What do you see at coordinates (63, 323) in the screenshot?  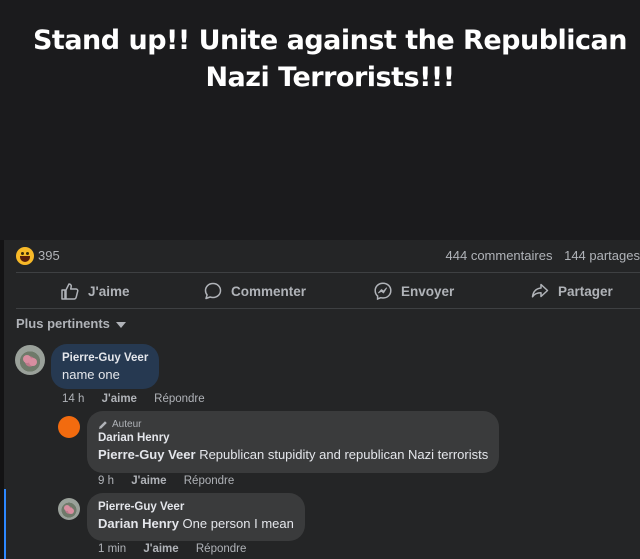 I see `sort-label: Plus pertinents` at bounding box center [63, 323].